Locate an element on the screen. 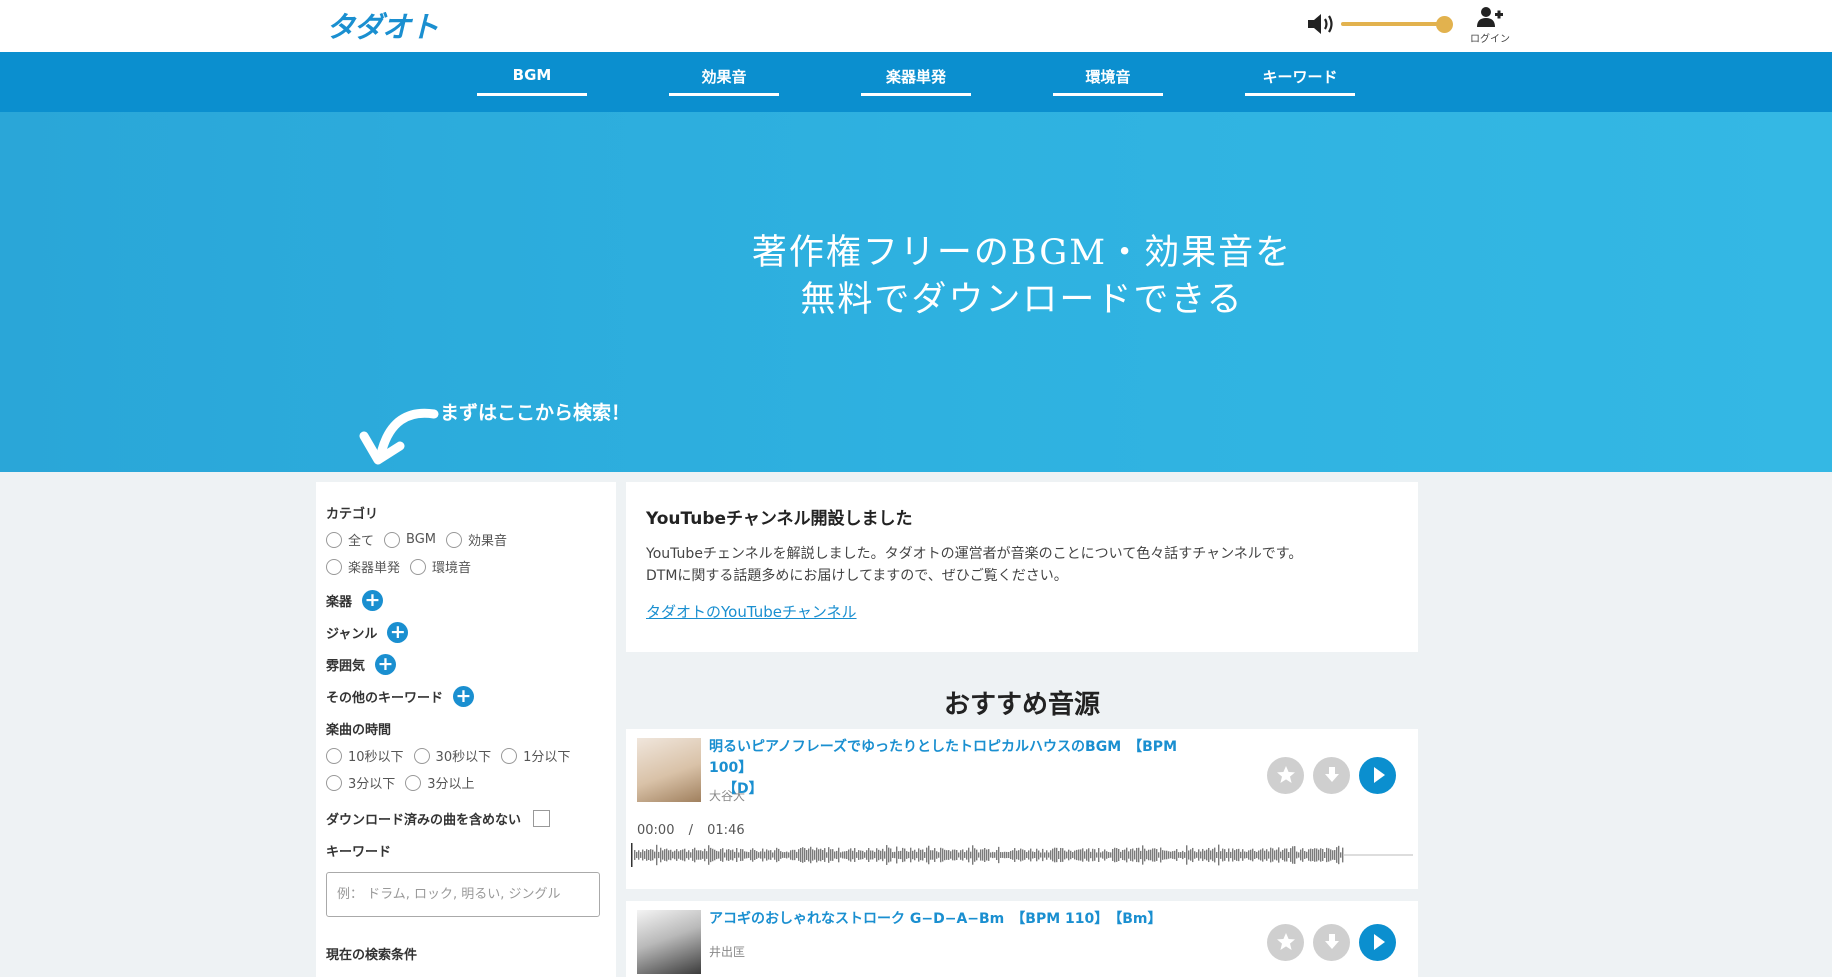 This screenshot has width=1832, height=977. track-artist: 井出匡 is located at coordinates (727, 951).